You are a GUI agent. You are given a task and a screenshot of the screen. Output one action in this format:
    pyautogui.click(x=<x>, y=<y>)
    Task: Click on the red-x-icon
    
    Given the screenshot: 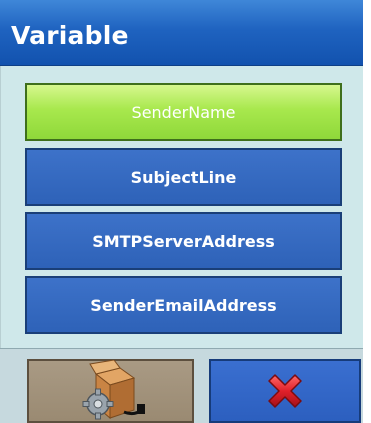 What is the action you would take?
    pyautogui.click(x=285, y=391)
    